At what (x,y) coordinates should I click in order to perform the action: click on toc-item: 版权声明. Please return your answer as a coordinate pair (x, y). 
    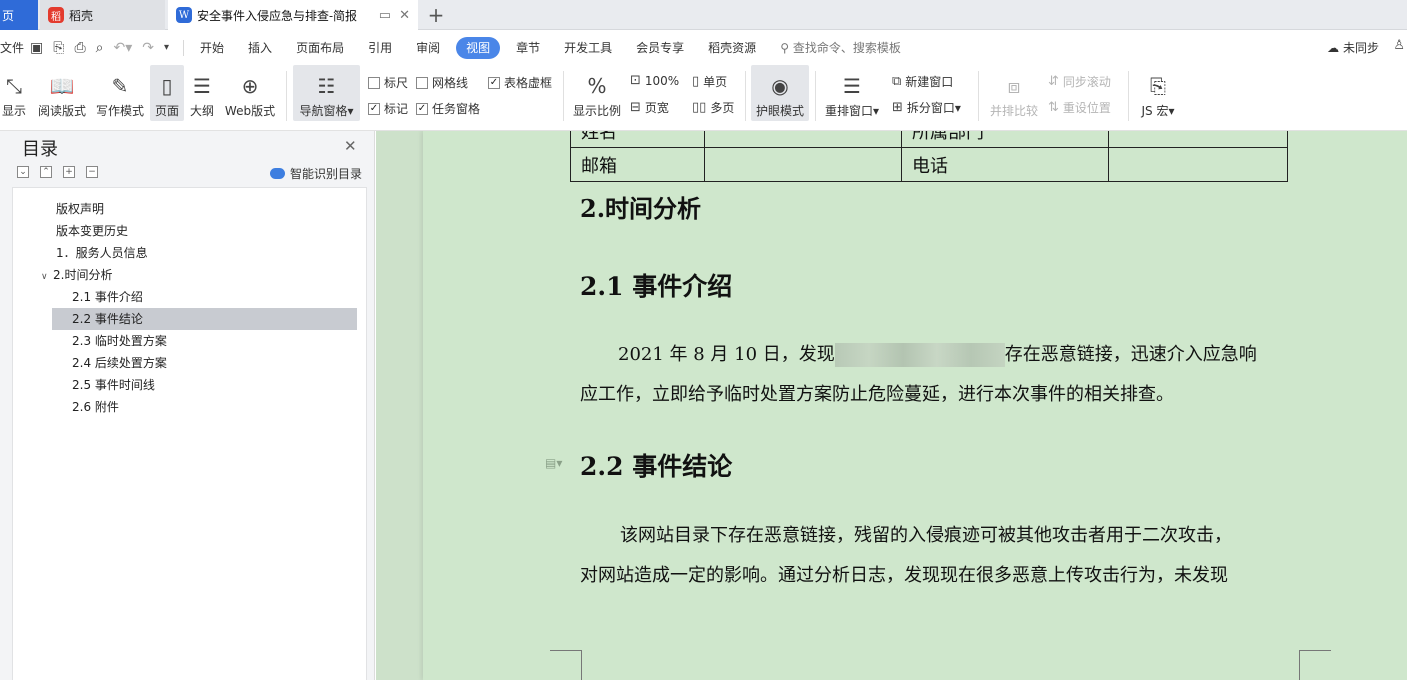
    Looking at the image, I should click on (189, 209).